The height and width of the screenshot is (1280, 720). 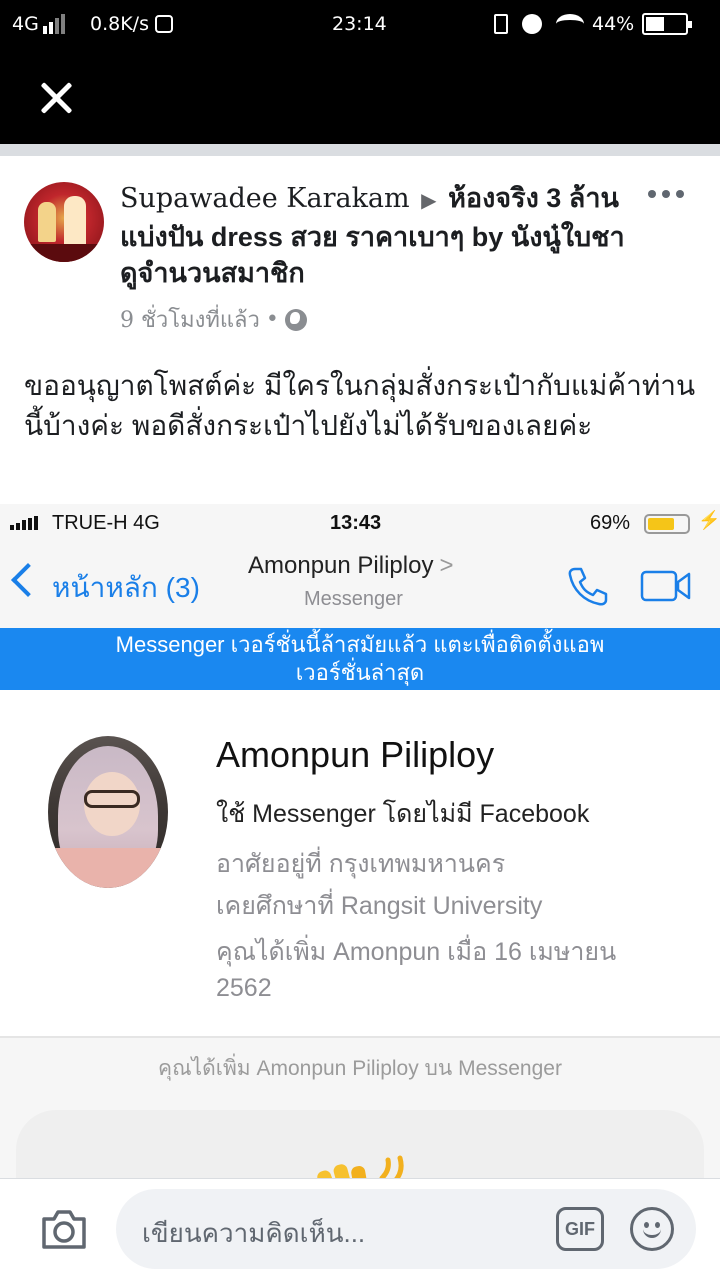 I want to click on signal-icon, so click(x=53, y=24).